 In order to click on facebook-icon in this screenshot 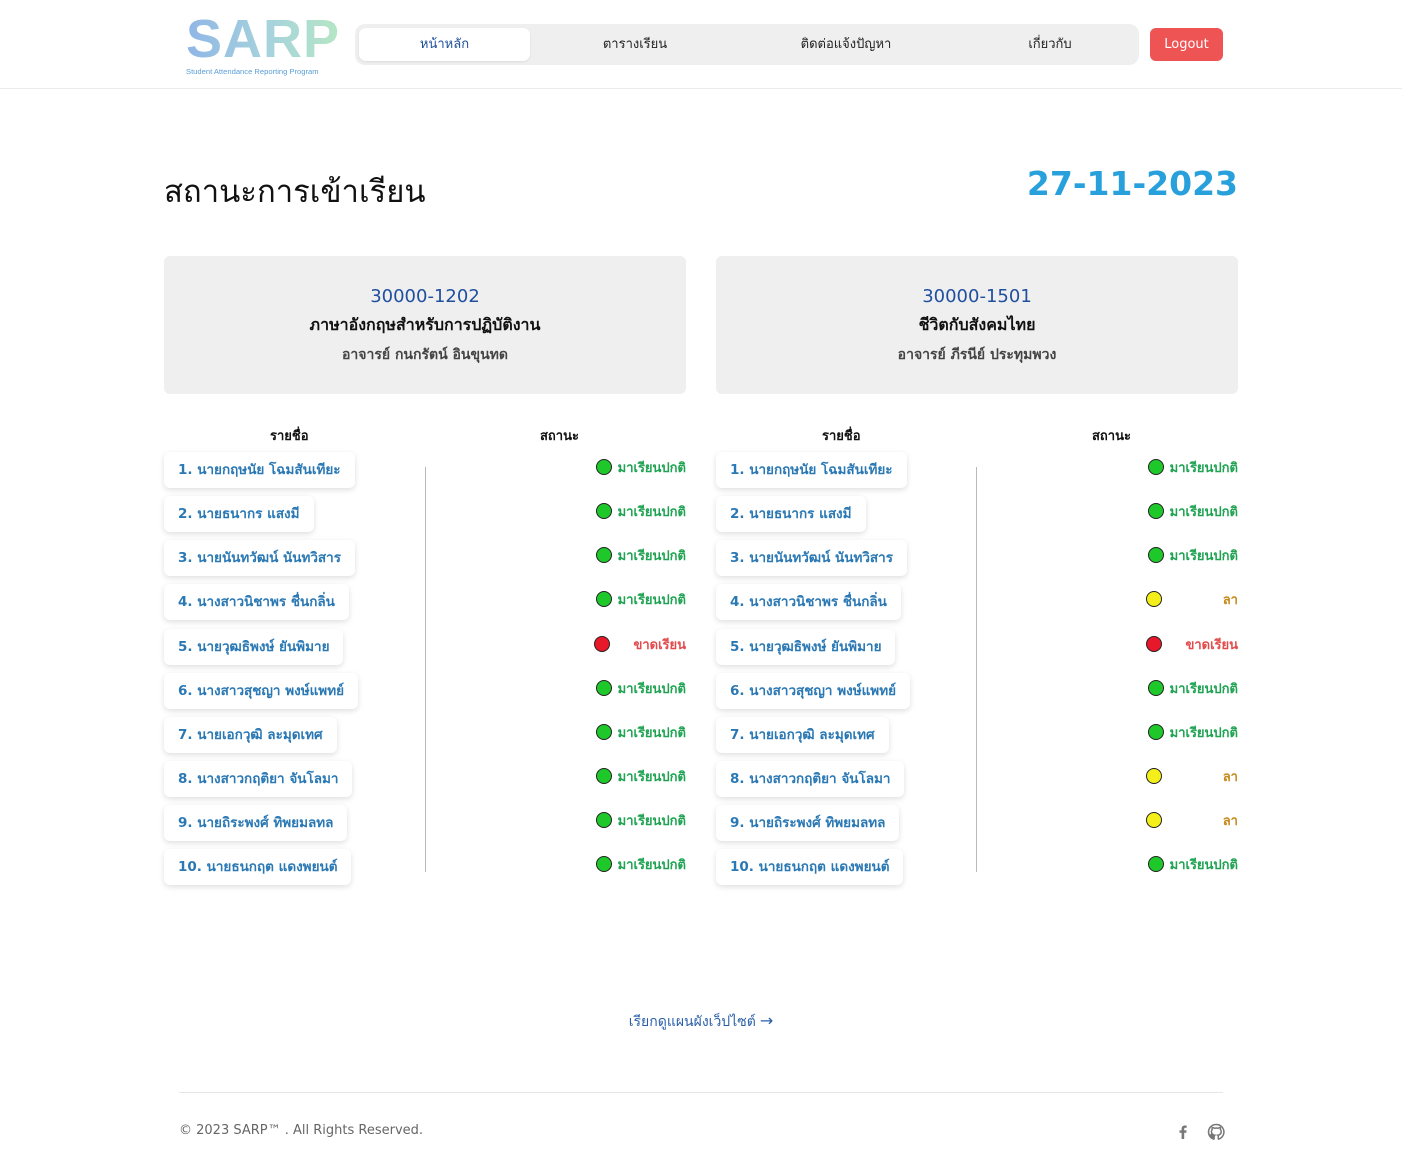, I will do `click(1183, 1132)`.